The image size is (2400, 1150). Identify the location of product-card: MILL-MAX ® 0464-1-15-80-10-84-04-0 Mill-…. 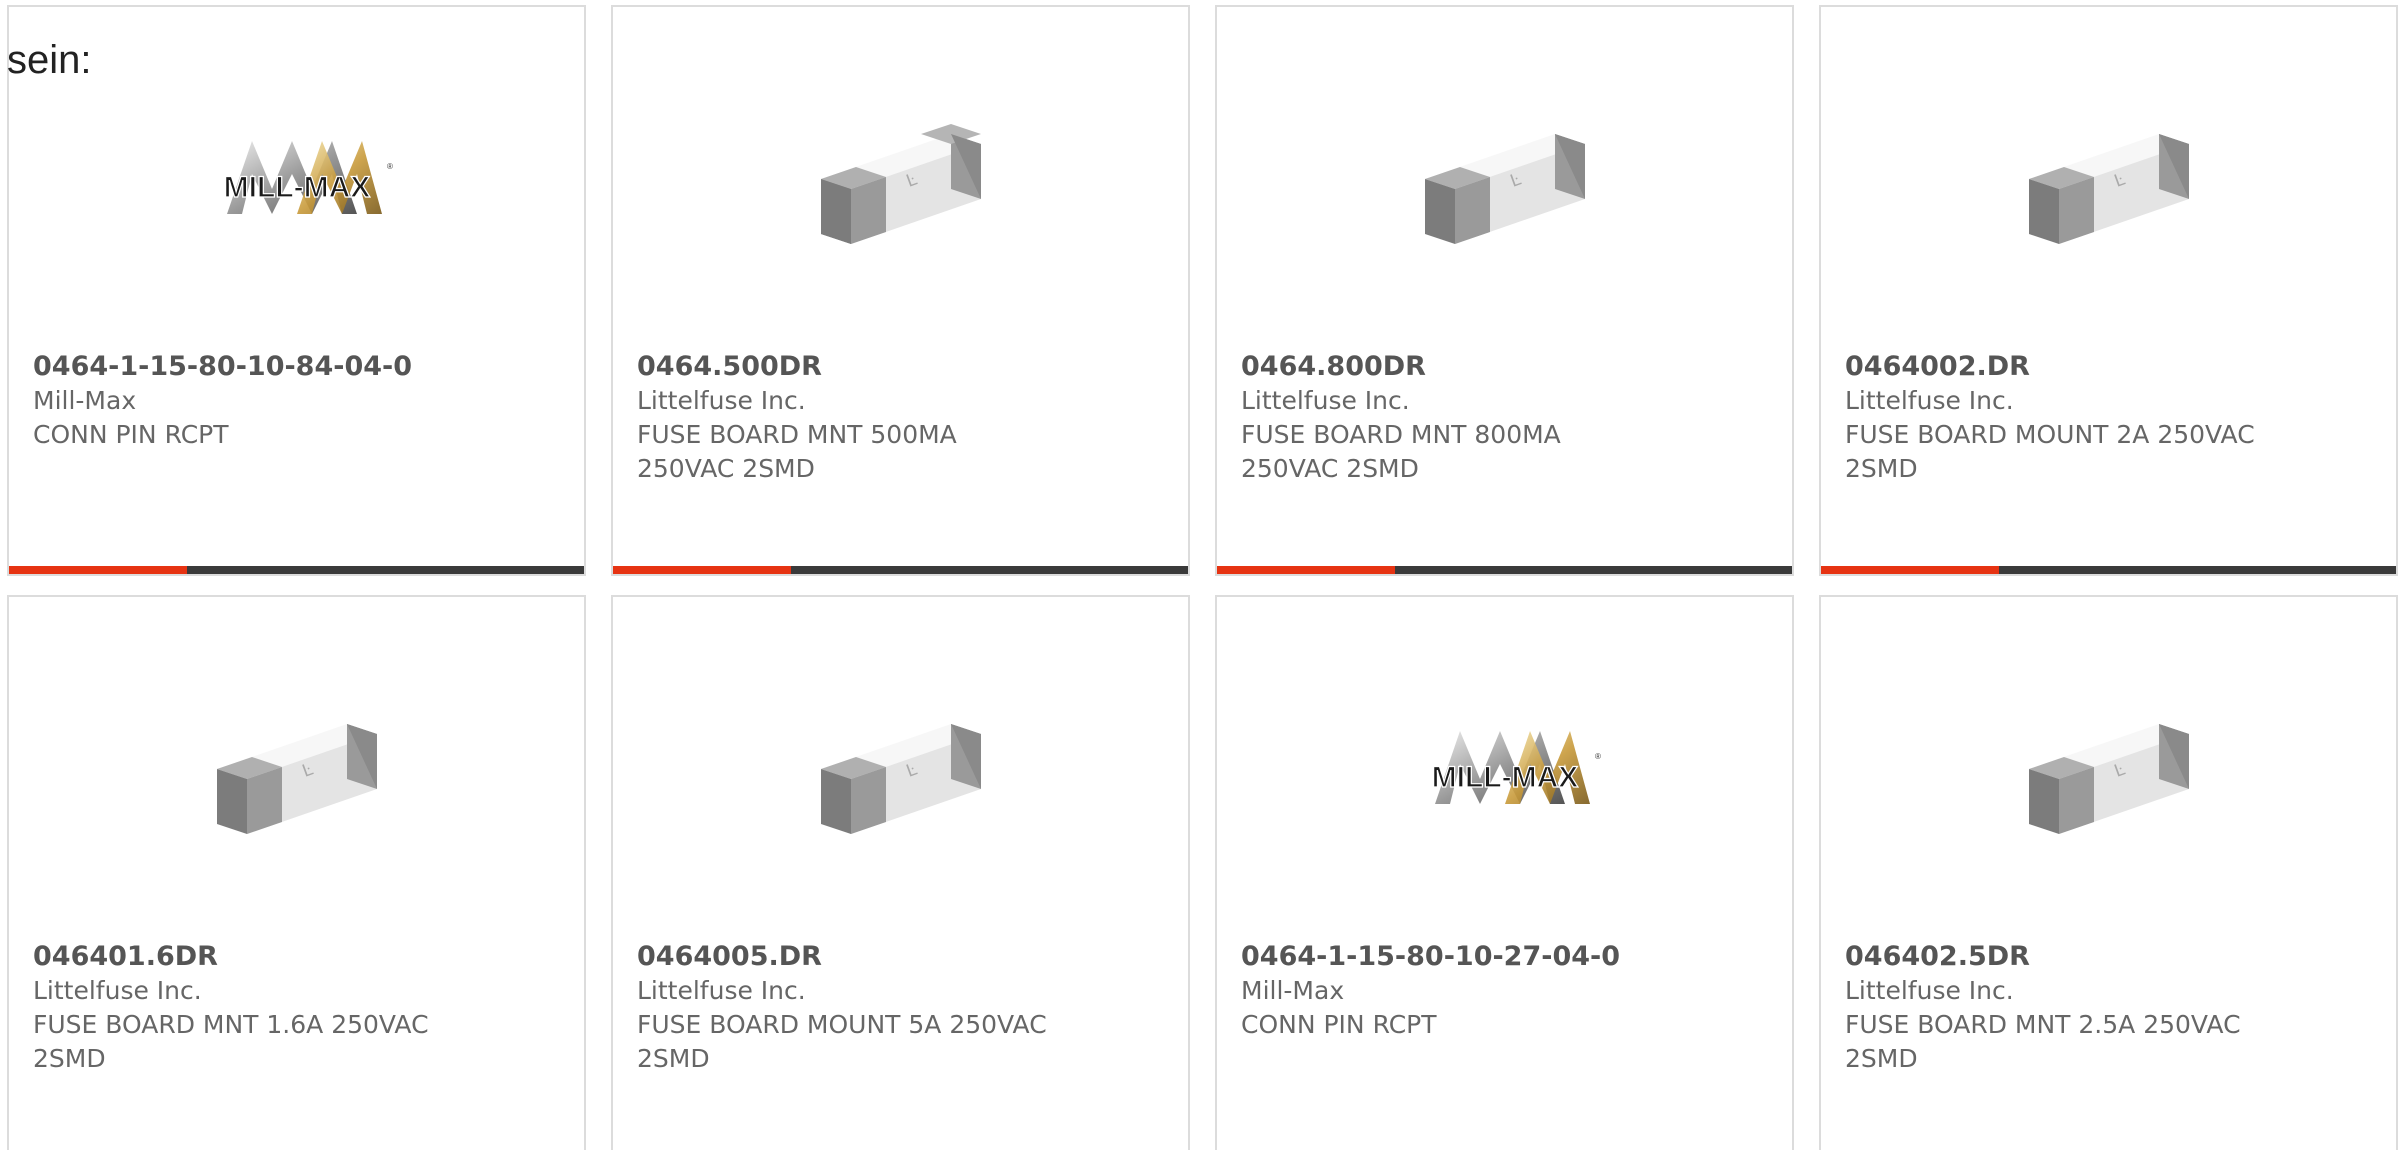
(296, 290).